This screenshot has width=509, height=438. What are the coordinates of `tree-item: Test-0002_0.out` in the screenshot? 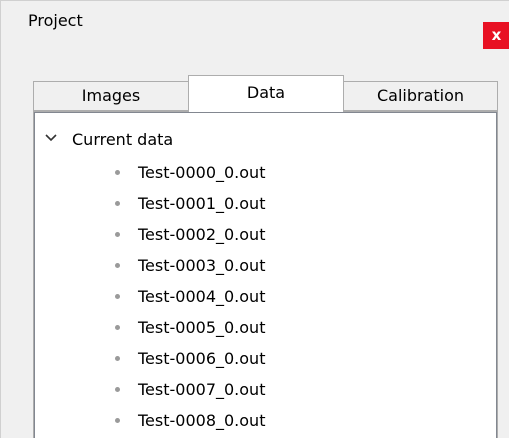 It's located at (265, 236).